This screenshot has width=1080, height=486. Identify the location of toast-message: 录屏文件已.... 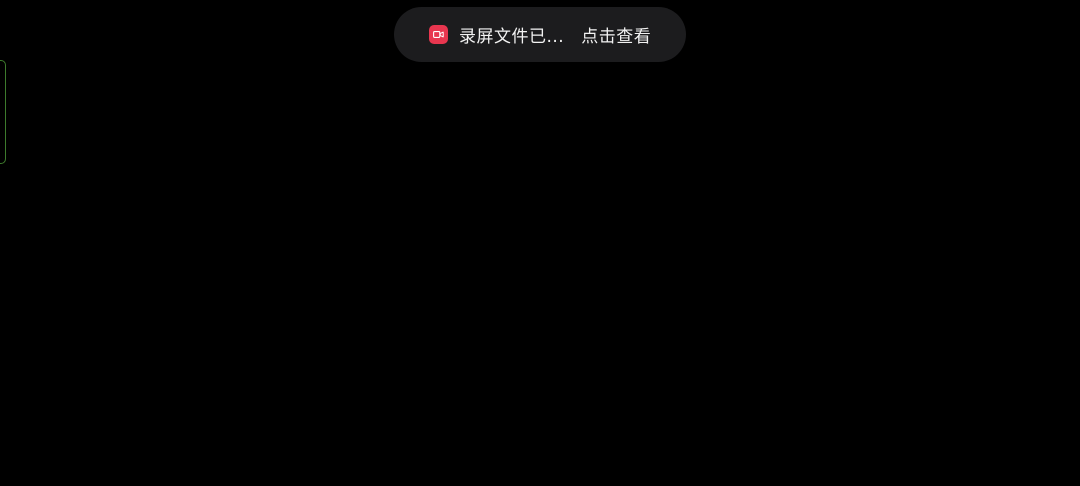
(512, 37).